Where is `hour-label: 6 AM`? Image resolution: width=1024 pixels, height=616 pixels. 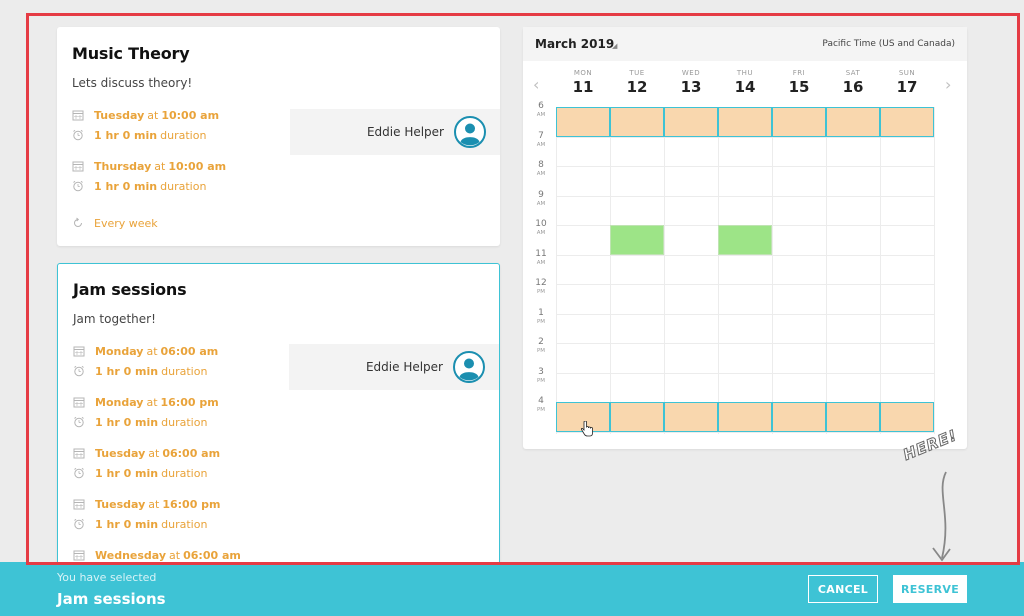
hour-label: 6 AM is located at coordinates (541, 109).